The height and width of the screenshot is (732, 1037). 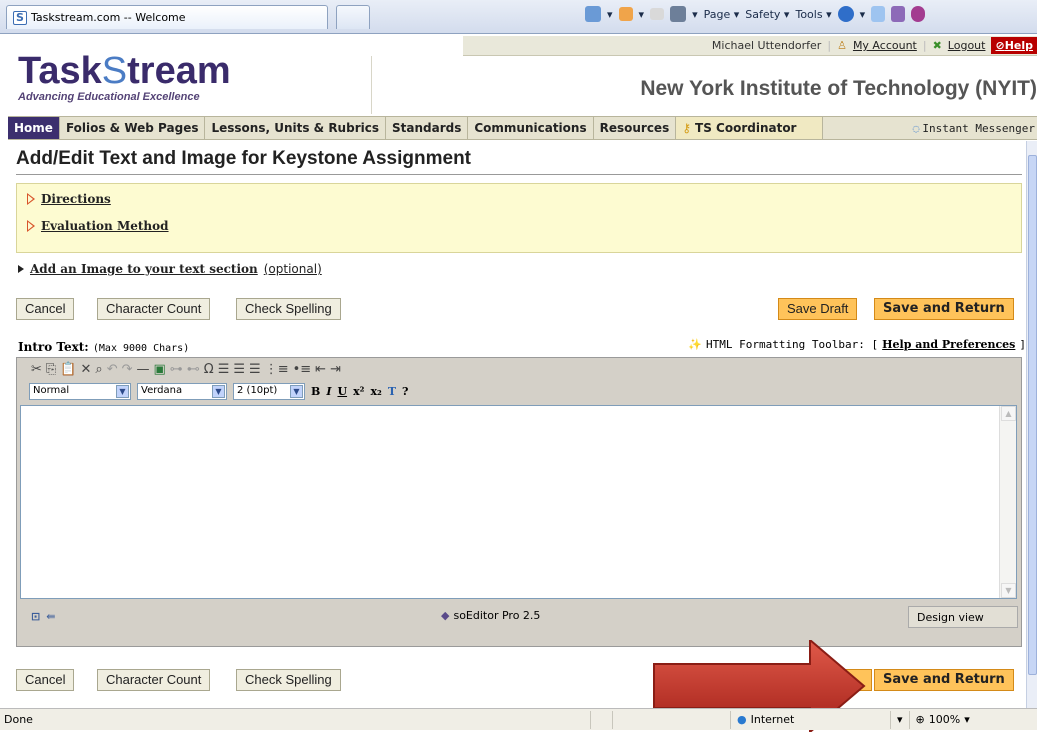 What do you see at coordinates (944, 309) in the screenshot?
I see `save-and-return-button: Save and Return` at bounding box center [944, 309].